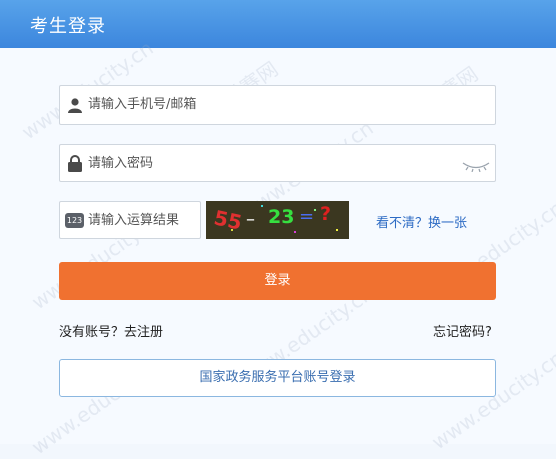 Image resolution: width=556 pixels, height=459 pixels. Describe the element at coordinates (281, 217) in the screenshot. I see `captcha-right-operand: 23` at that location.